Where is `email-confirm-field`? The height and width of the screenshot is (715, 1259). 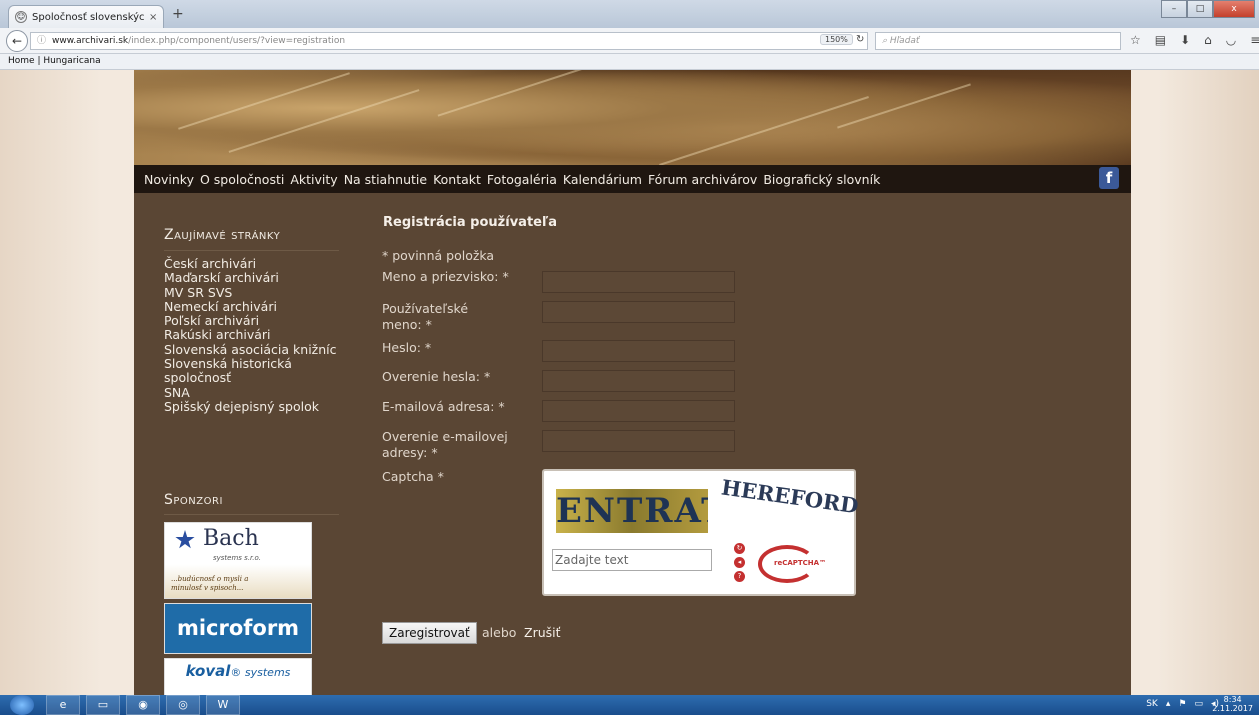
email-confirm-field is located at coordinates (638, 441).